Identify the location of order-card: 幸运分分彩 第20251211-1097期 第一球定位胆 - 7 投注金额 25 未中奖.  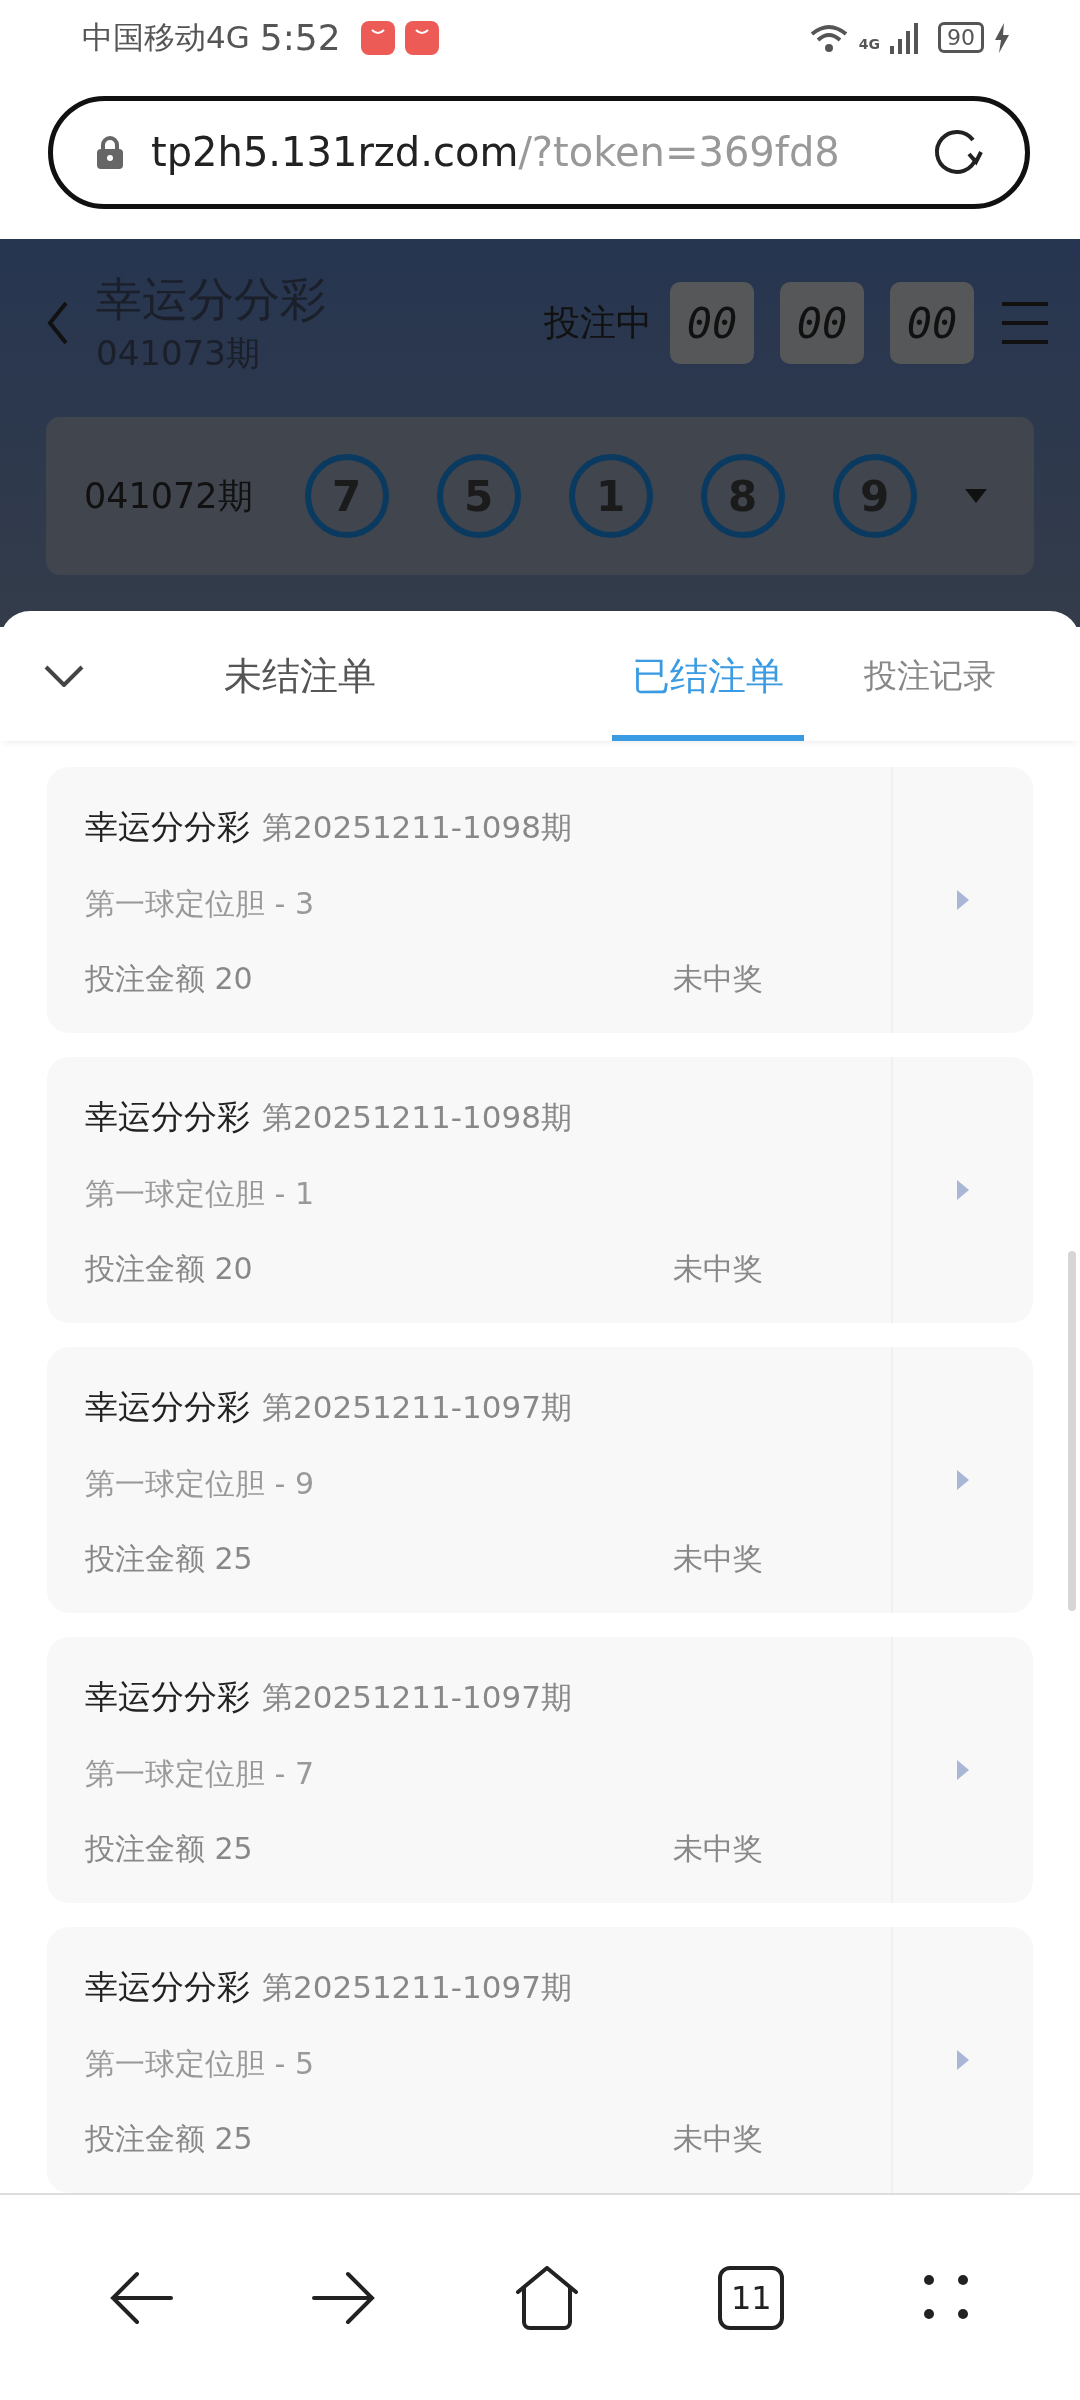
(540, 1770).